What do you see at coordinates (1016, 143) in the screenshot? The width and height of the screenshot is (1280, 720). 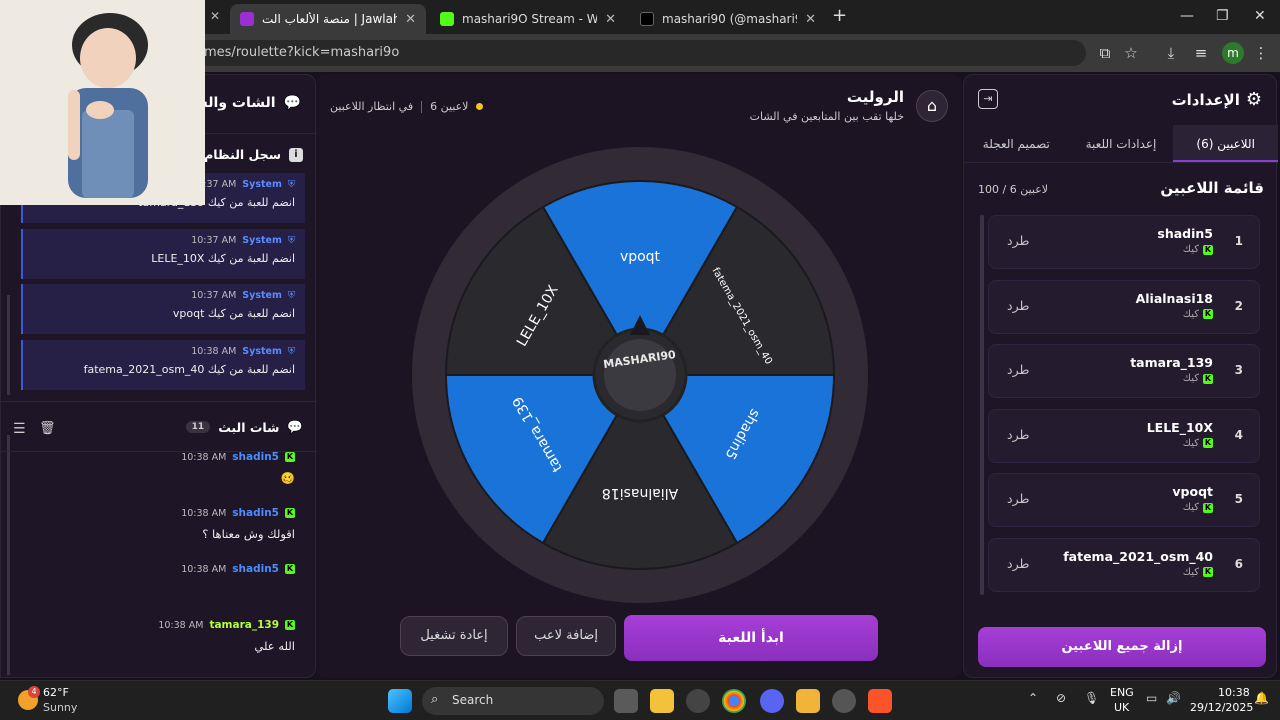 I see `tab-wheel-design: تصميم العجلة` at bounding box center [1016, 143].